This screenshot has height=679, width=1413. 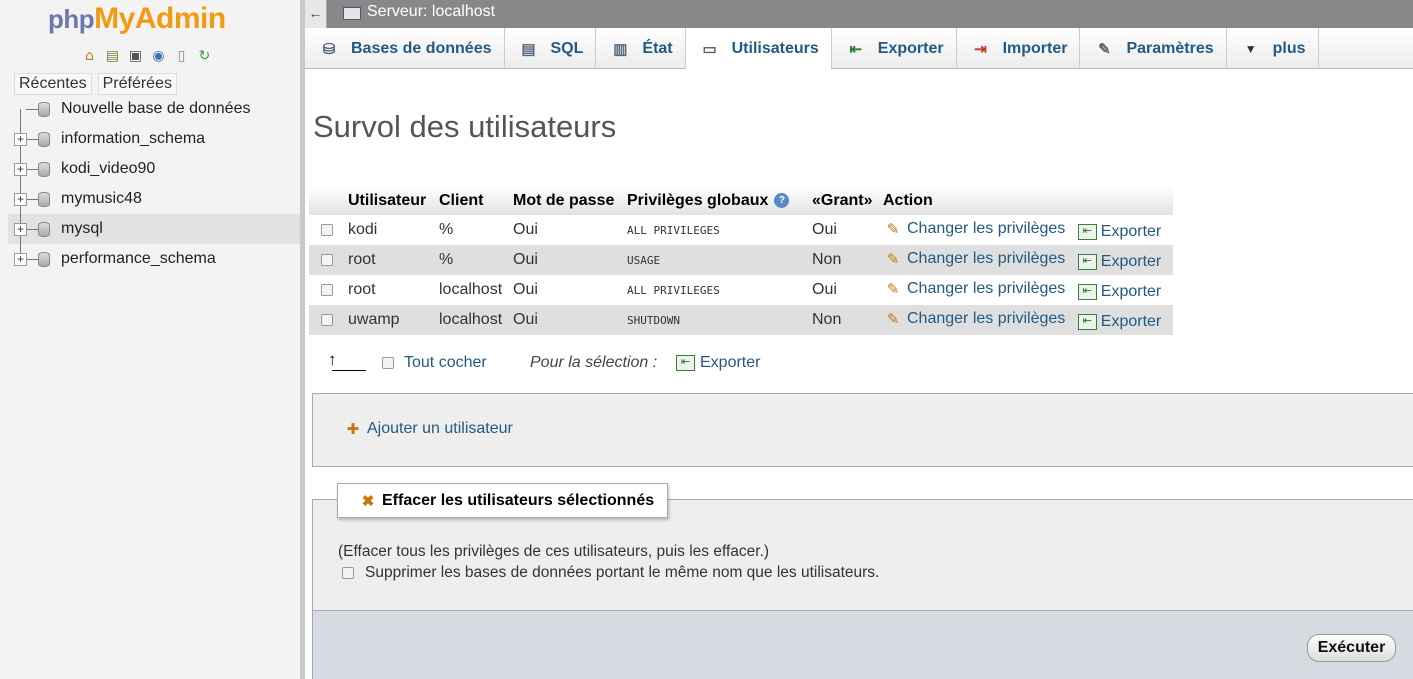 I want to click on logout-icon: ▤, so click(x=112, y=55).